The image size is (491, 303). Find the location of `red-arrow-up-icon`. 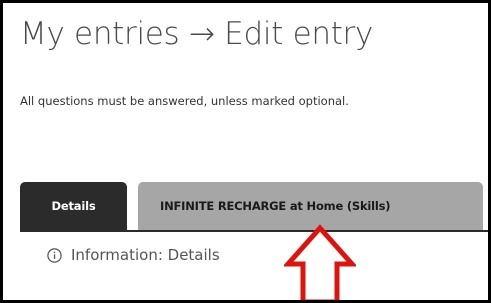

red-arrow-up-icon is located at coordinates (320, 263).